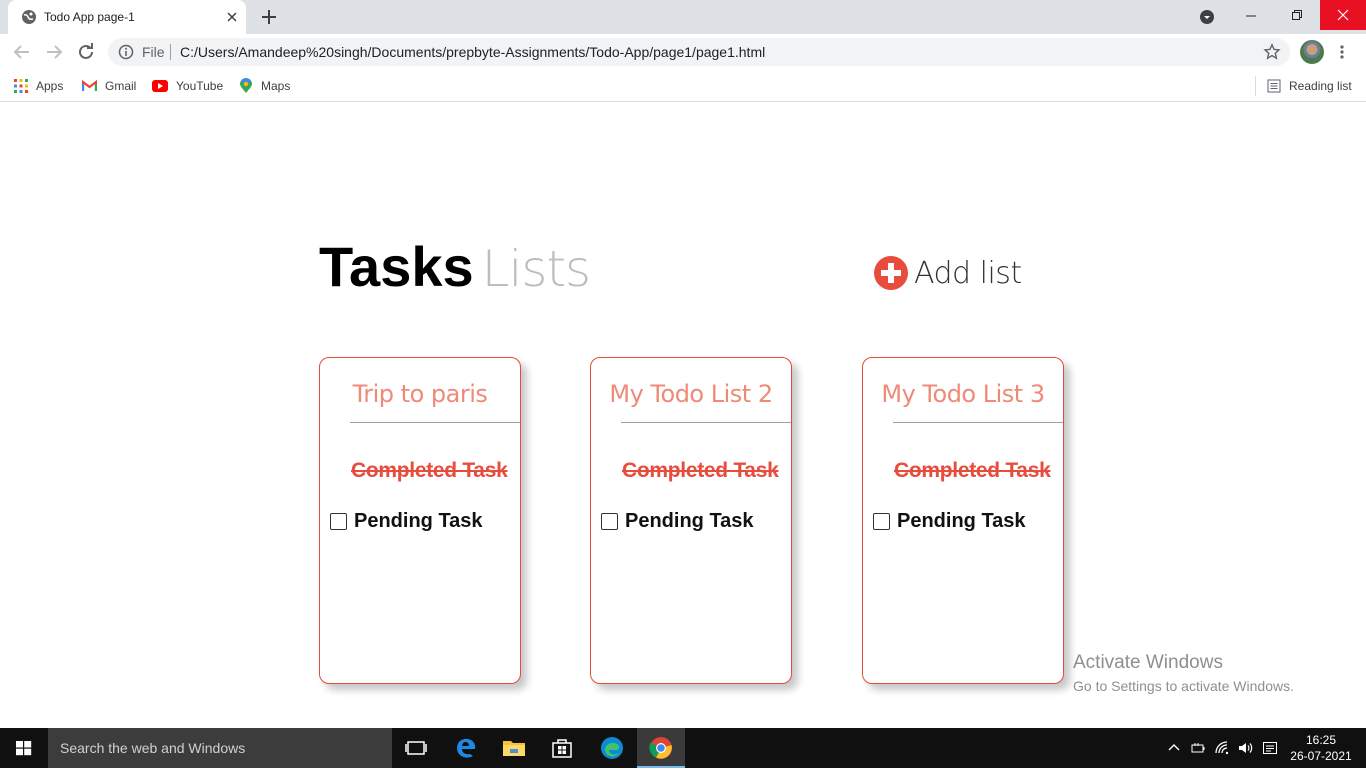 The height and width of the screenshot is (773, 1366). I want to click on folder-icon, so click(514, 748).